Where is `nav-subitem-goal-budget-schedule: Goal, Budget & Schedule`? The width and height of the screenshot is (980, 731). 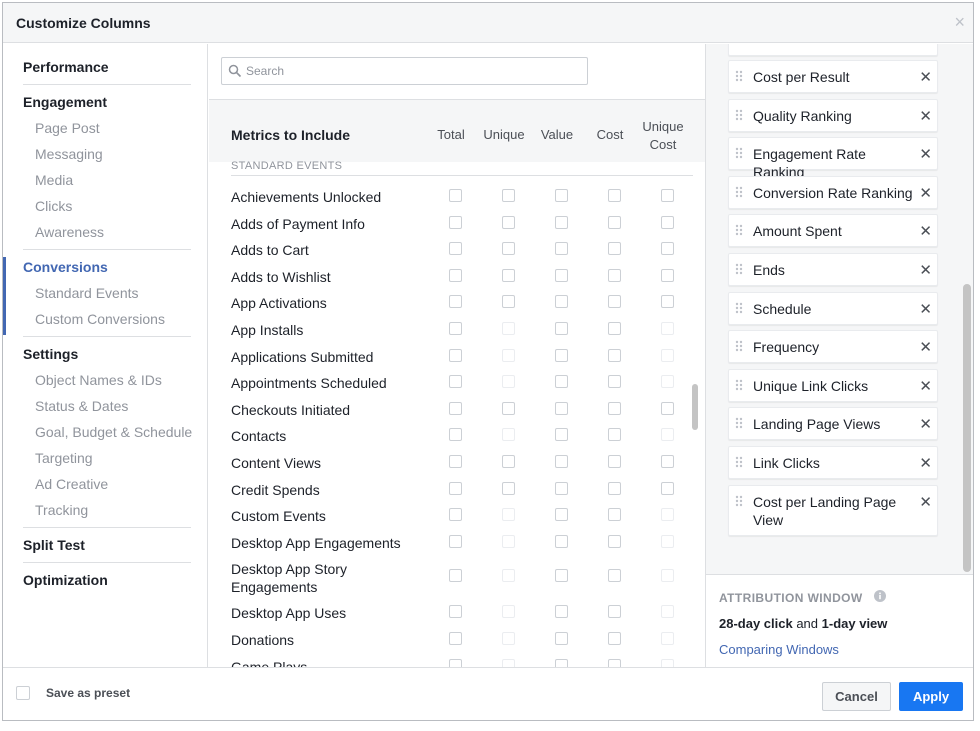 nav-subitem-goal-budget-schedule: Goal, Budget & Schedule is located at coordinates (105, 432).